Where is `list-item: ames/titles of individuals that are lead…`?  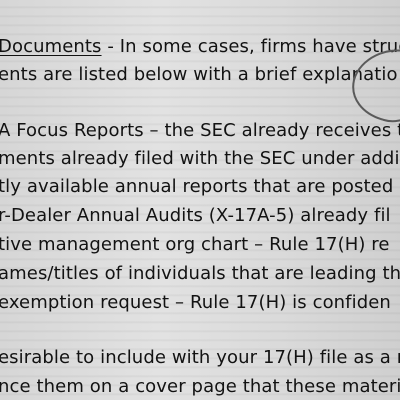 list-item: ames/titles of individuals that are lead… is located at coordinates (200, 273).